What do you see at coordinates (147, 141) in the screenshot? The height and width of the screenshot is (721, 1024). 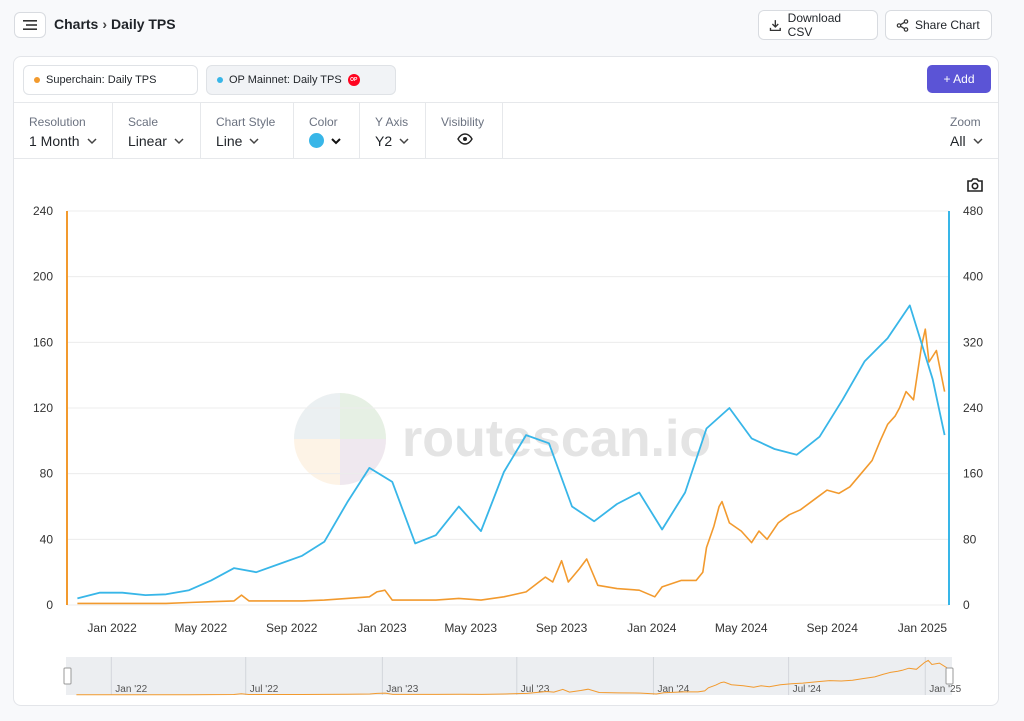 I see `scale-value: Linear` at bounding box center [147, 141].